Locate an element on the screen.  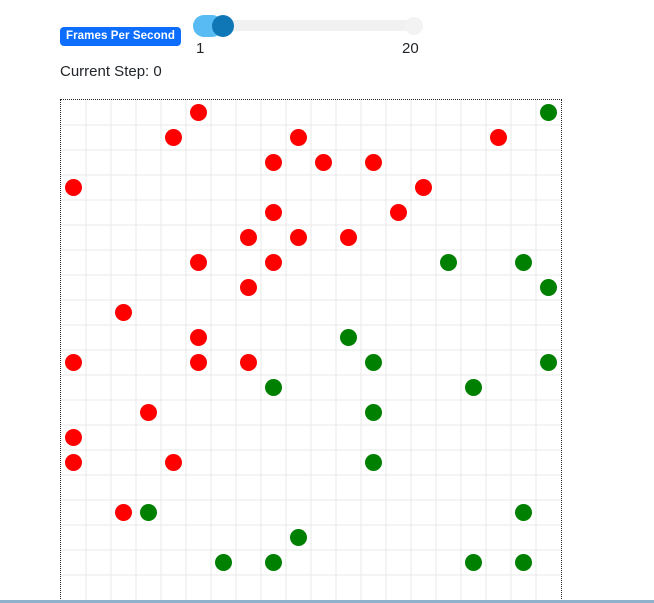
slider-end-marker is located at coordinates (414, 26).